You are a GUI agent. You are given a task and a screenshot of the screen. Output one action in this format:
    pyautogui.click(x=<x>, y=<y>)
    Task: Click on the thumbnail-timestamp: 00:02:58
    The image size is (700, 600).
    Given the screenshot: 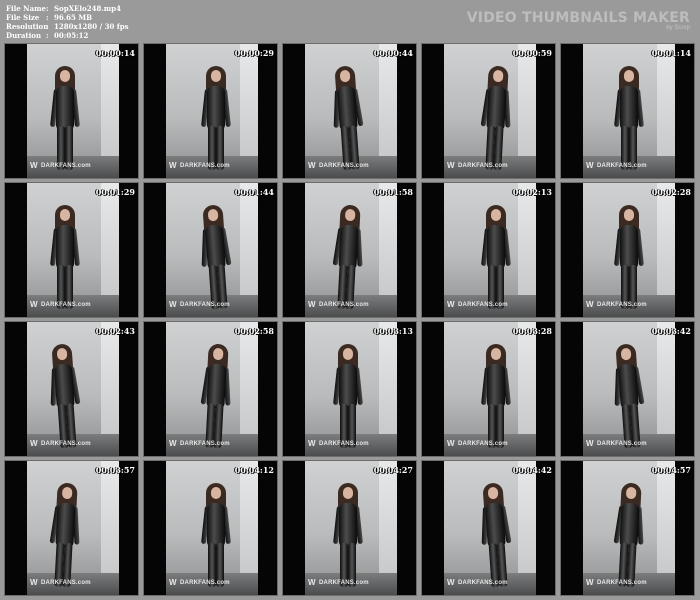 What is the action you would take?
    pyautogui.click(x=254, y=331)
    